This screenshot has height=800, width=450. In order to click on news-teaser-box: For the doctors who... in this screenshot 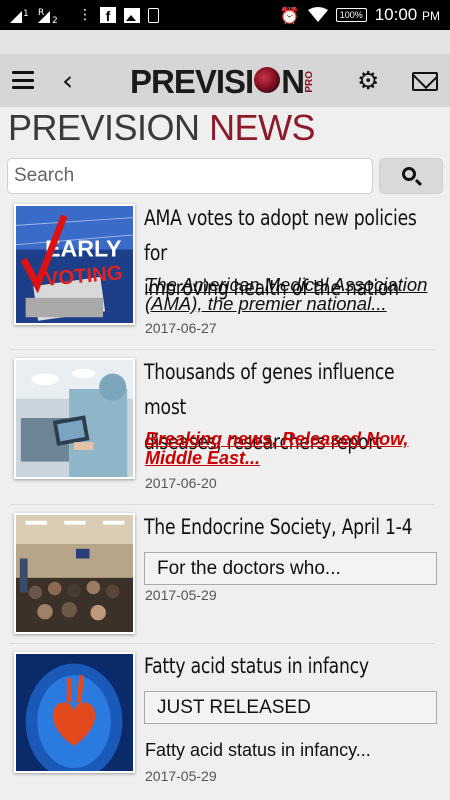, I will do `click(290, 568)`.